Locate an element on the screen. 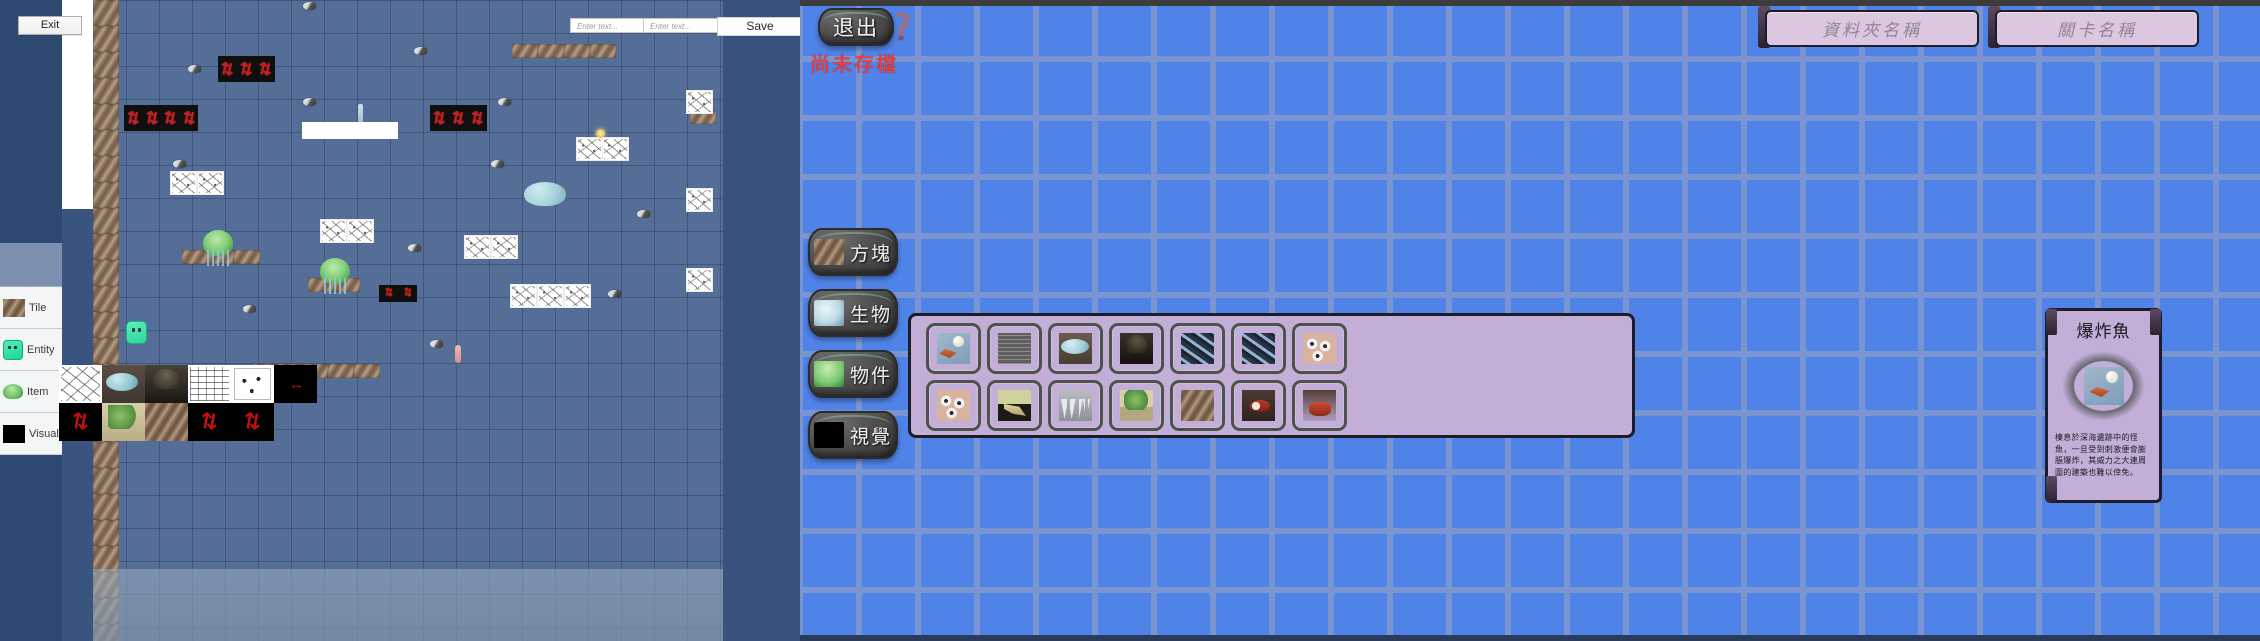  white-platform is located at coordinates (350, 130).